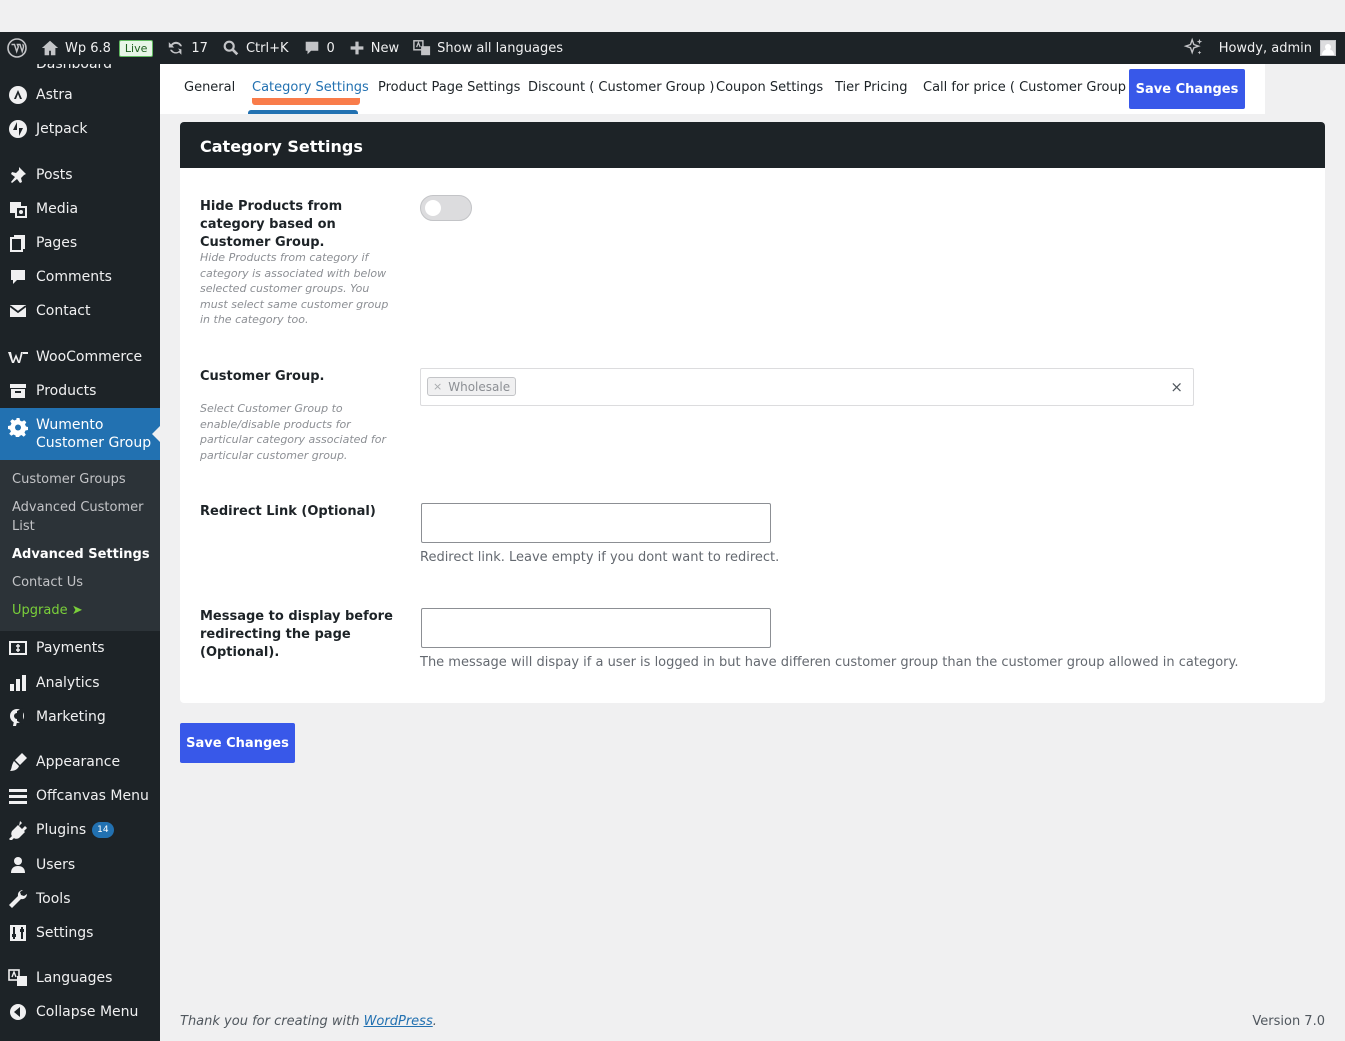 The width and height of the screenshot is (1345, 1041). What do you see at coordinates (267, 48) in the screenshot?
I see `shortcut-label: Ctrl+K` at bounding box center [267, 48].